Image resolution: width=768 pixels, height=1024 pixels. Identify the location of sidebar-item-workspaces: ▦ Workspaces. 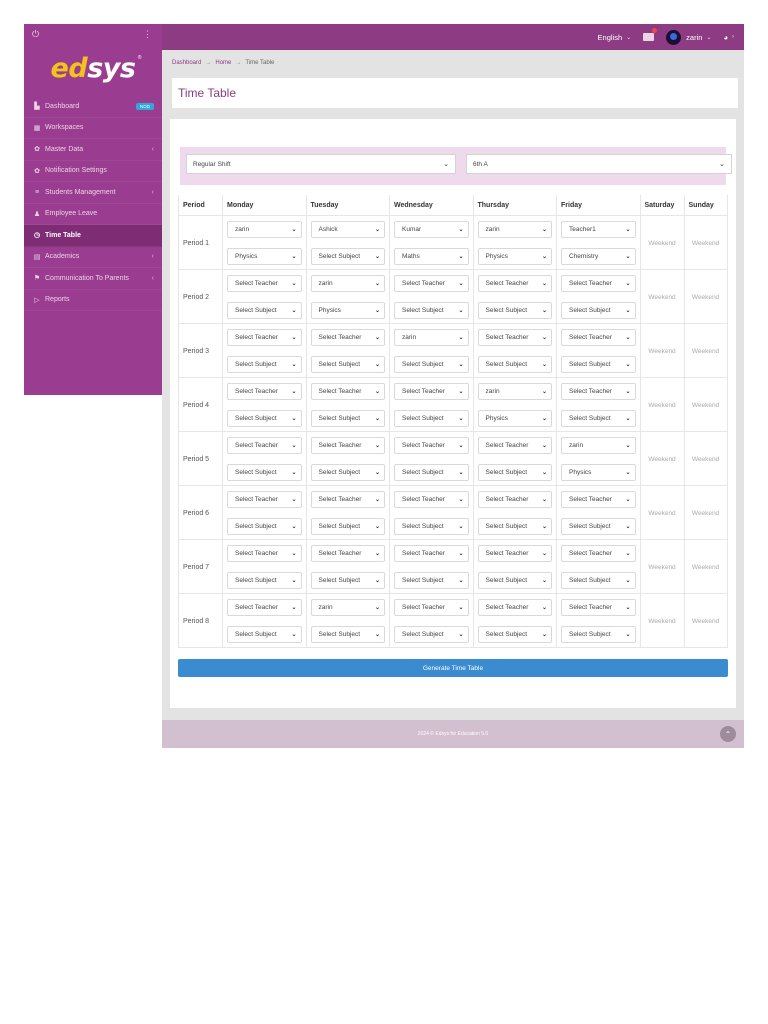
(93, 128).